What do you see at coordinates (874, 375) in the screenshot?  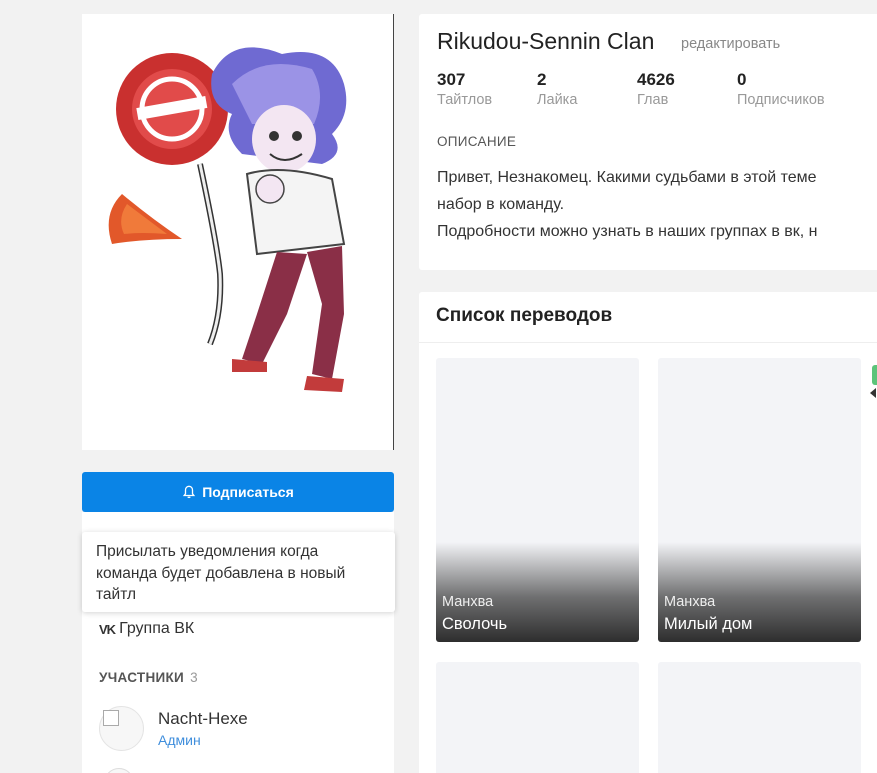 I see `status-badge` at bounding box center [874, 375].